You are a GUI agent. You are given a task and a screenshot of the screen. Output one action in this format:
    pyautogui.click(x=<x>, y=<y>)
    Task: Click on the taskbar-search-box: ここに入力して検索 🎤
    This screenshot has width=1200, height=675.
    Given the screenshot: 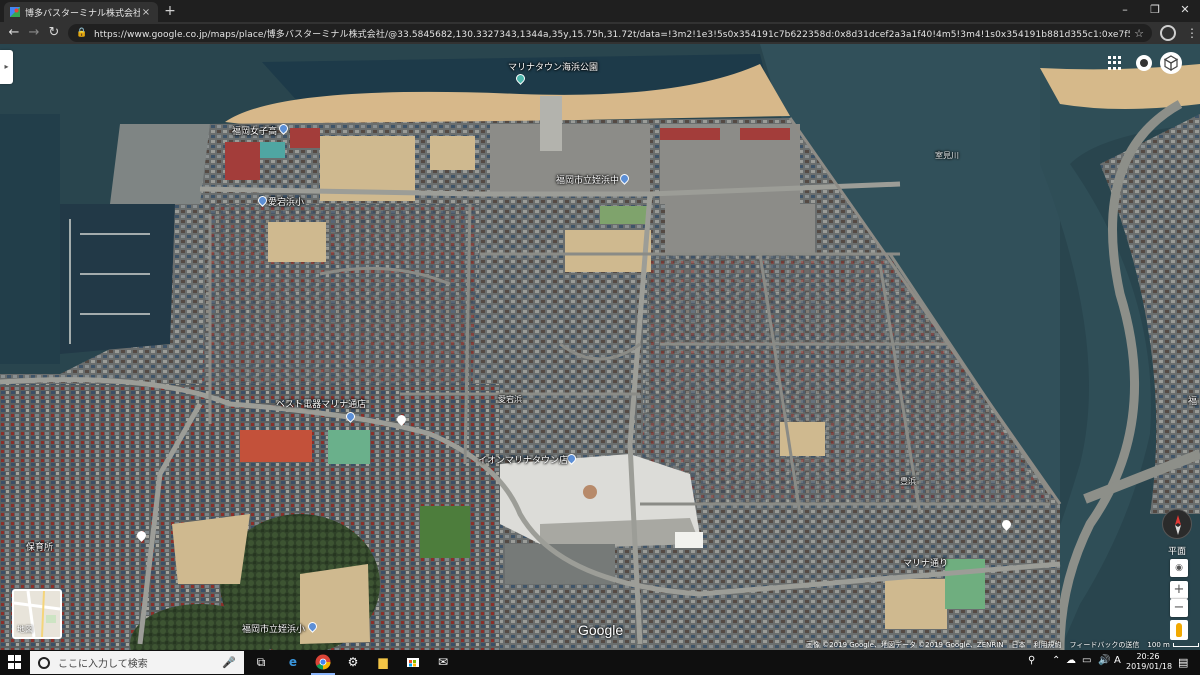 What is the action you would take?
    pyautogui.click(x=137, y=662)
    